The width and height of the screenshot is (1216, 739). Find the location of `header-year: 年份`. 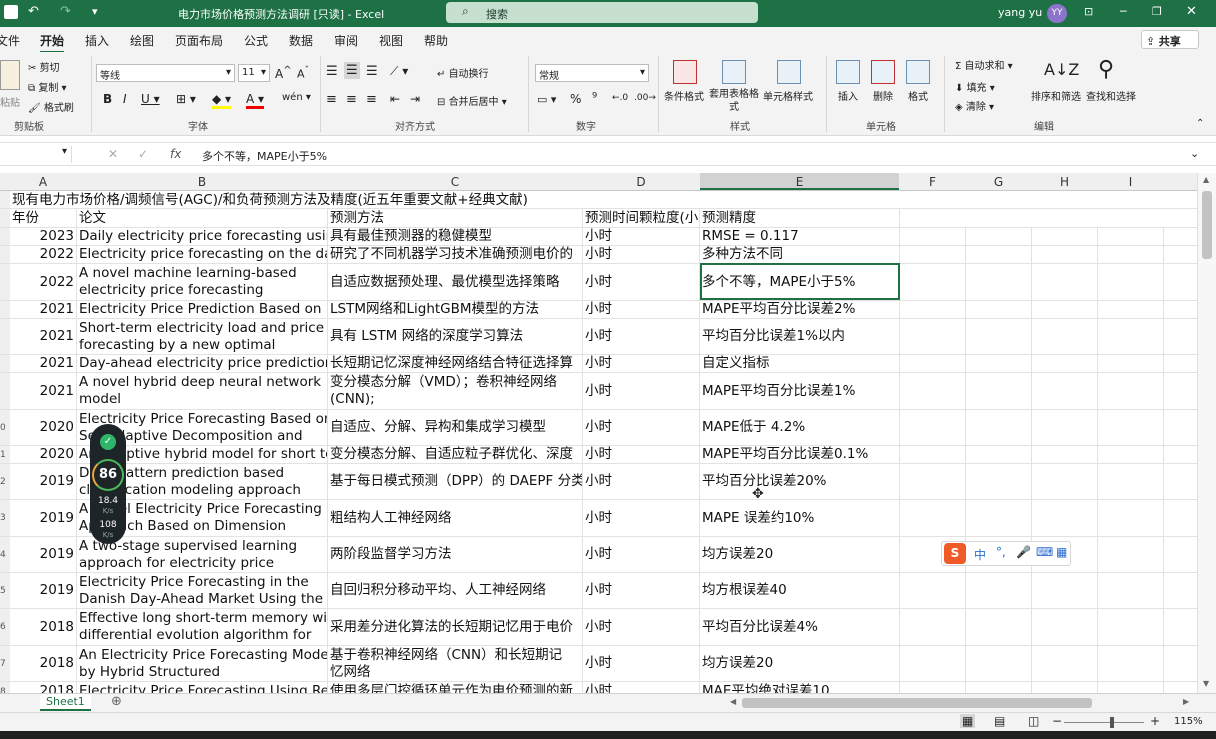

header-year: 年份 is located at coordinates (43, 218).